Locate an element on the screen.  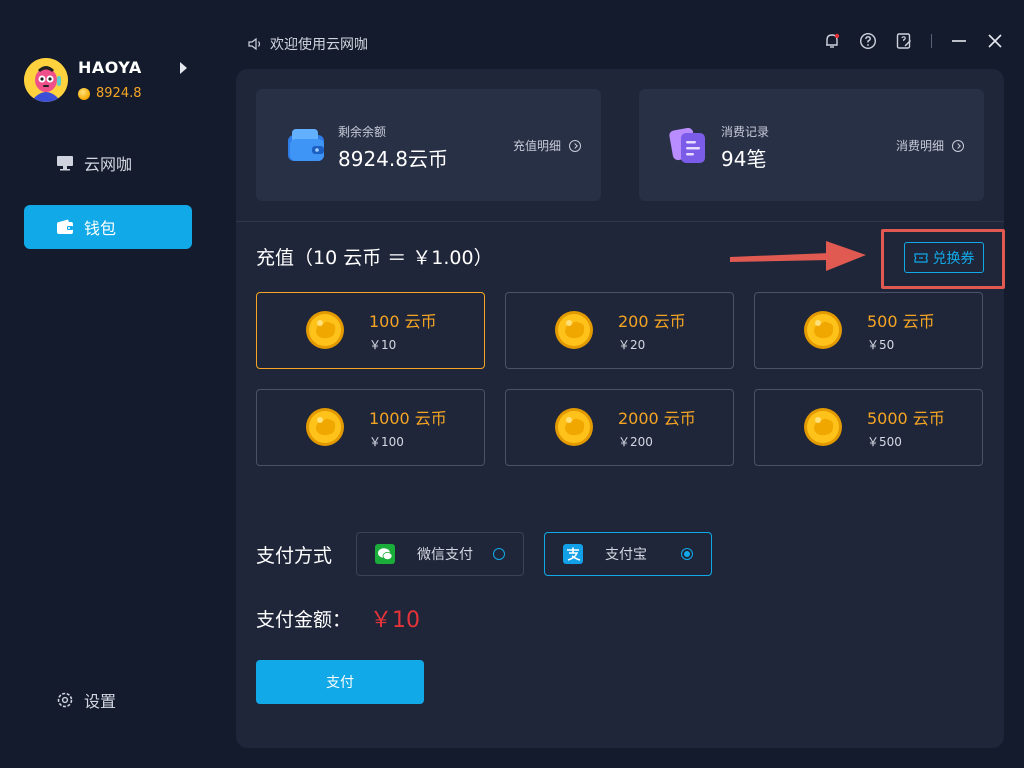
help-icon is located at coordinates (868, 41).